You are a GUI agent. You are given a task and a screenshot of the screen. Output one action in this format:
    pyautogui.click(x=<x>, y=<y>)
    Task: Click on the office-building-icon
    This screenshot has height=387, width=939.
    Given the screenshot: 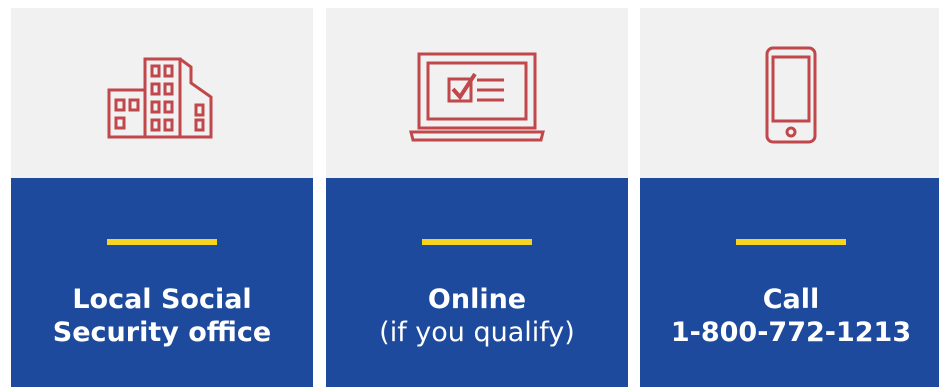 What is the action you would take?
    pyautogui.click(x=163, y=96)
    